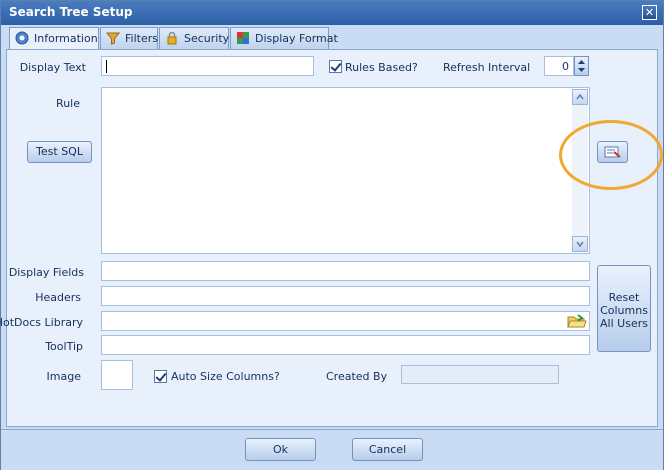  I want to click on rule-label: Rule, so click(68, 103).